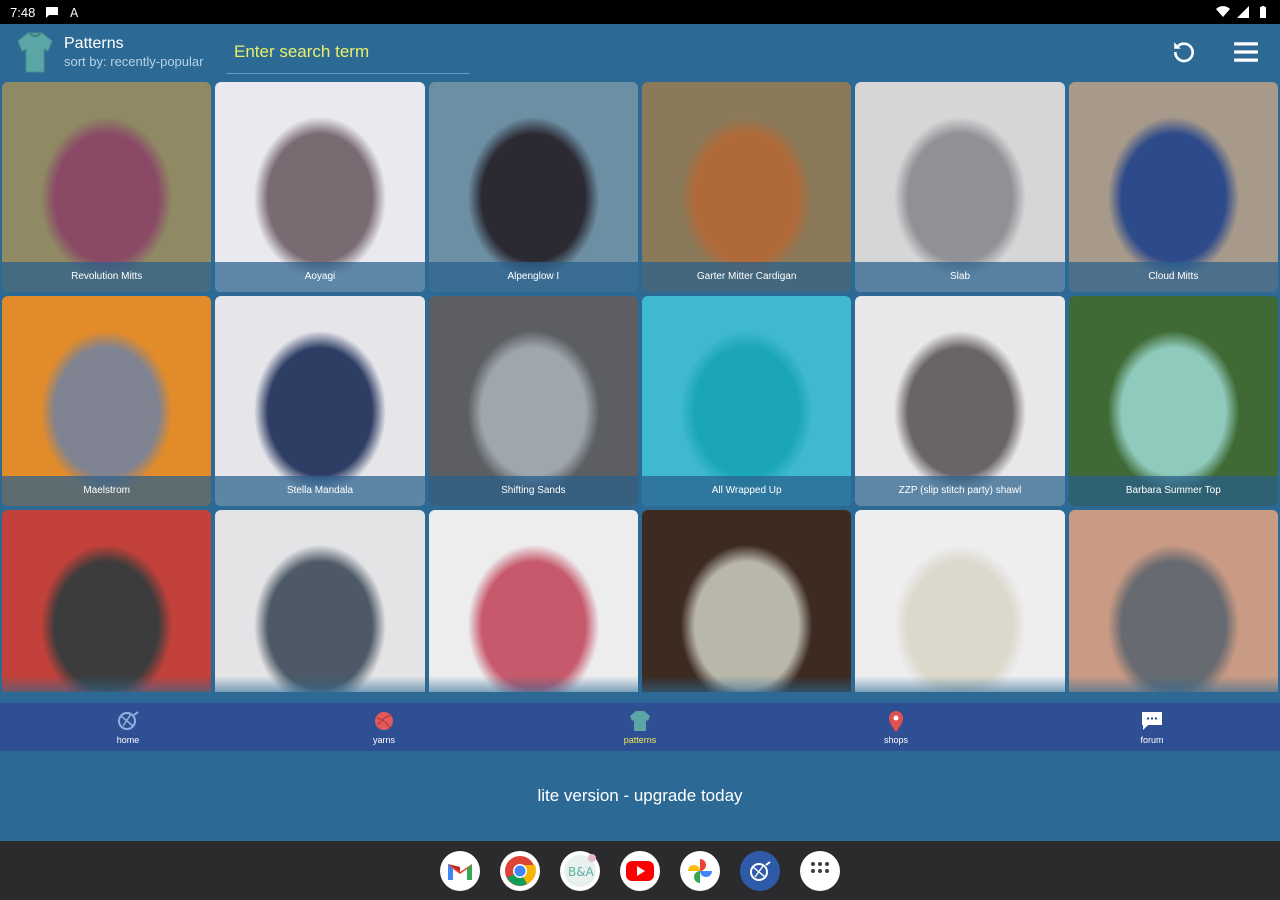 This screenshot has height=900, width=1280. I want to click on bottom-navigation: home yarns patterns shops forum, so click(640, 727).